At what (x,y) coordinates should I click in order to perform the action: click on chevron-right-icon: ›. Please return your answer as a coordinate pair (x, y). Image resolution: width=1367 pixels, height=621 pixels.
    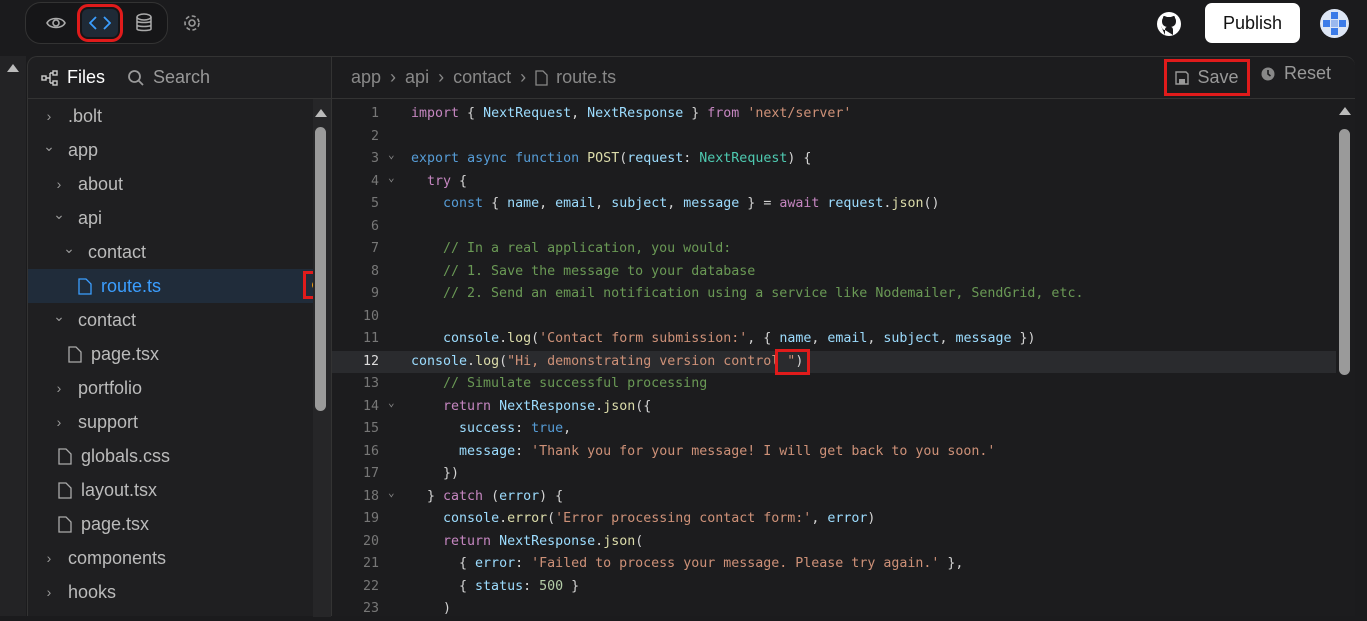
    Looking at the image, I should click on (523, 77).